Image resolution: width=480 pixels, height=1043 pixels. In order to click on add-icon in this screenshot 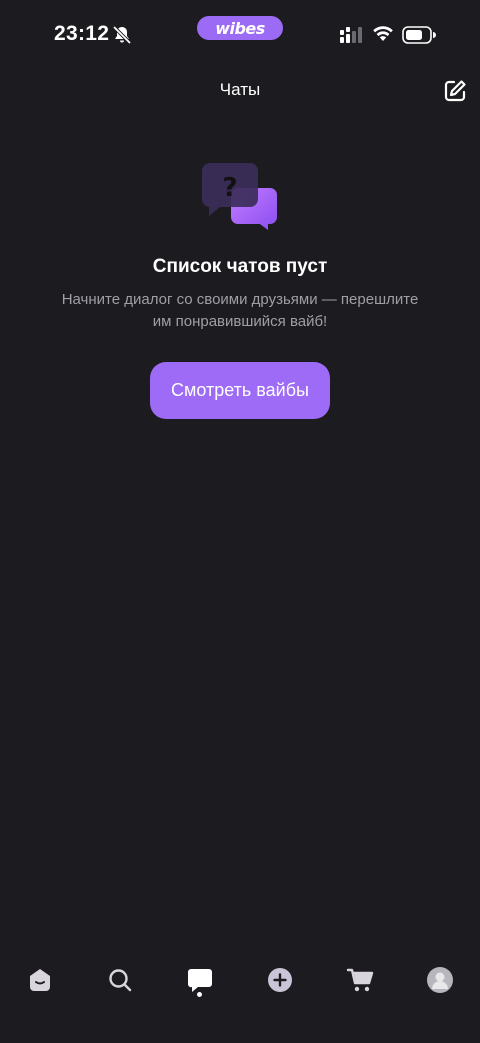, I will do `click(280, 980)`.